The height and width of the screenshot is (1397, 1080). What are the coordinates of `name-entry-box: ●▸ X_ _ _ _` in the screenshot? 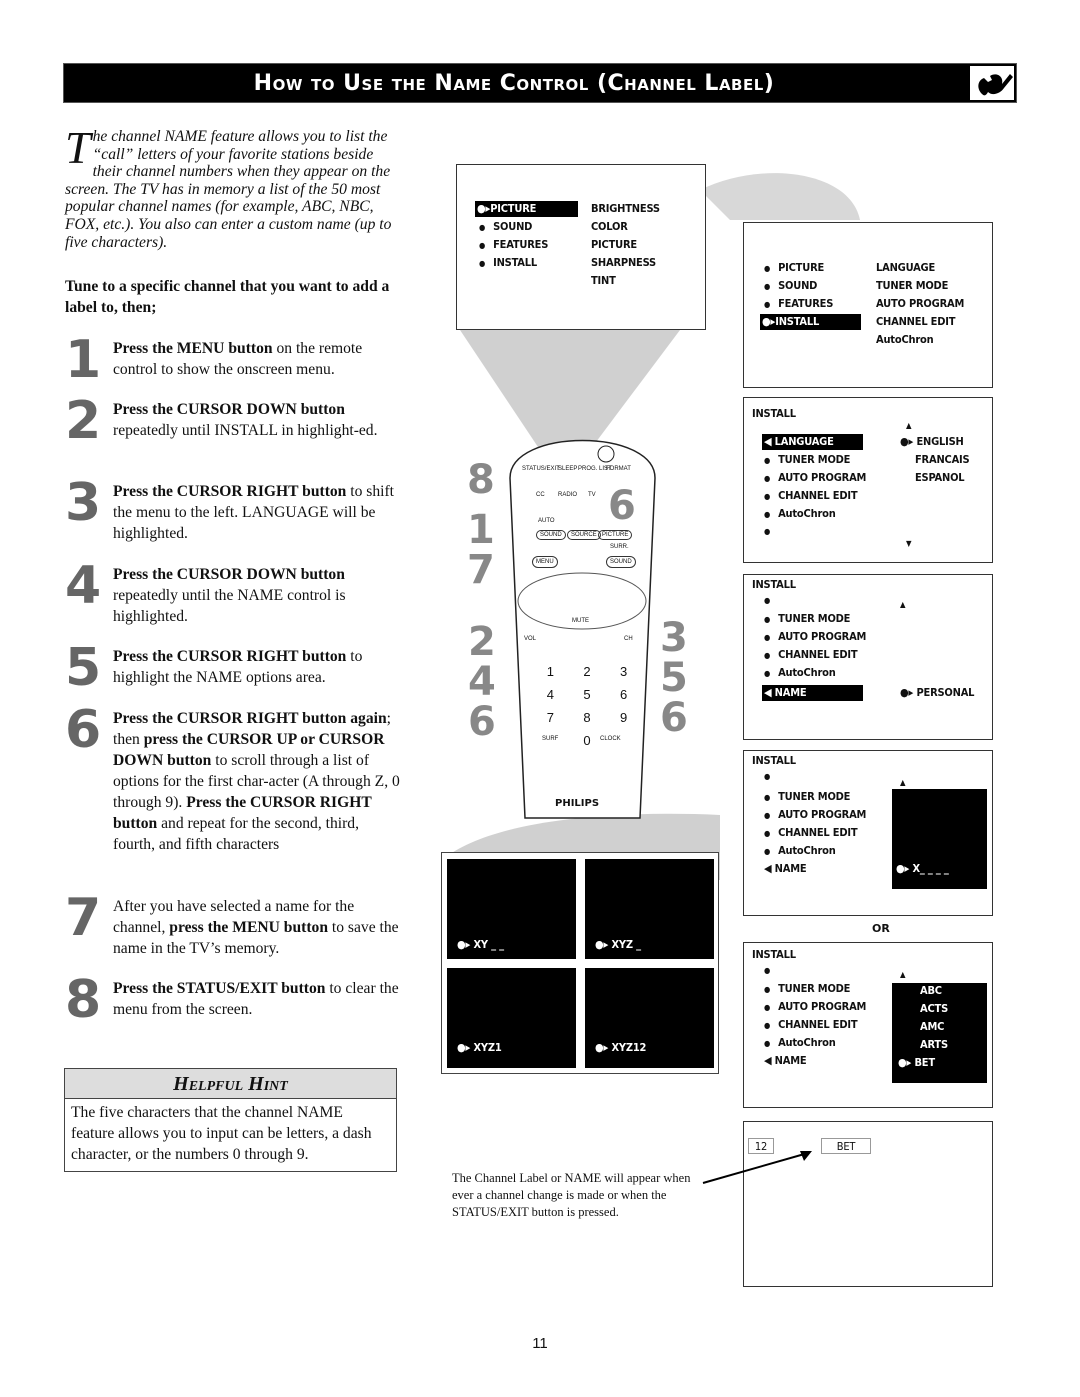 It's located at (939, 839).